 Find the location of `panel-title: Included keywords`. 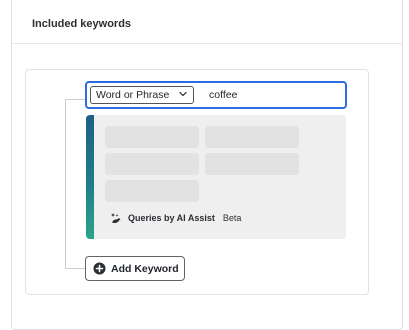

panel-title: Included keywords is located at coordinates (82, 24).